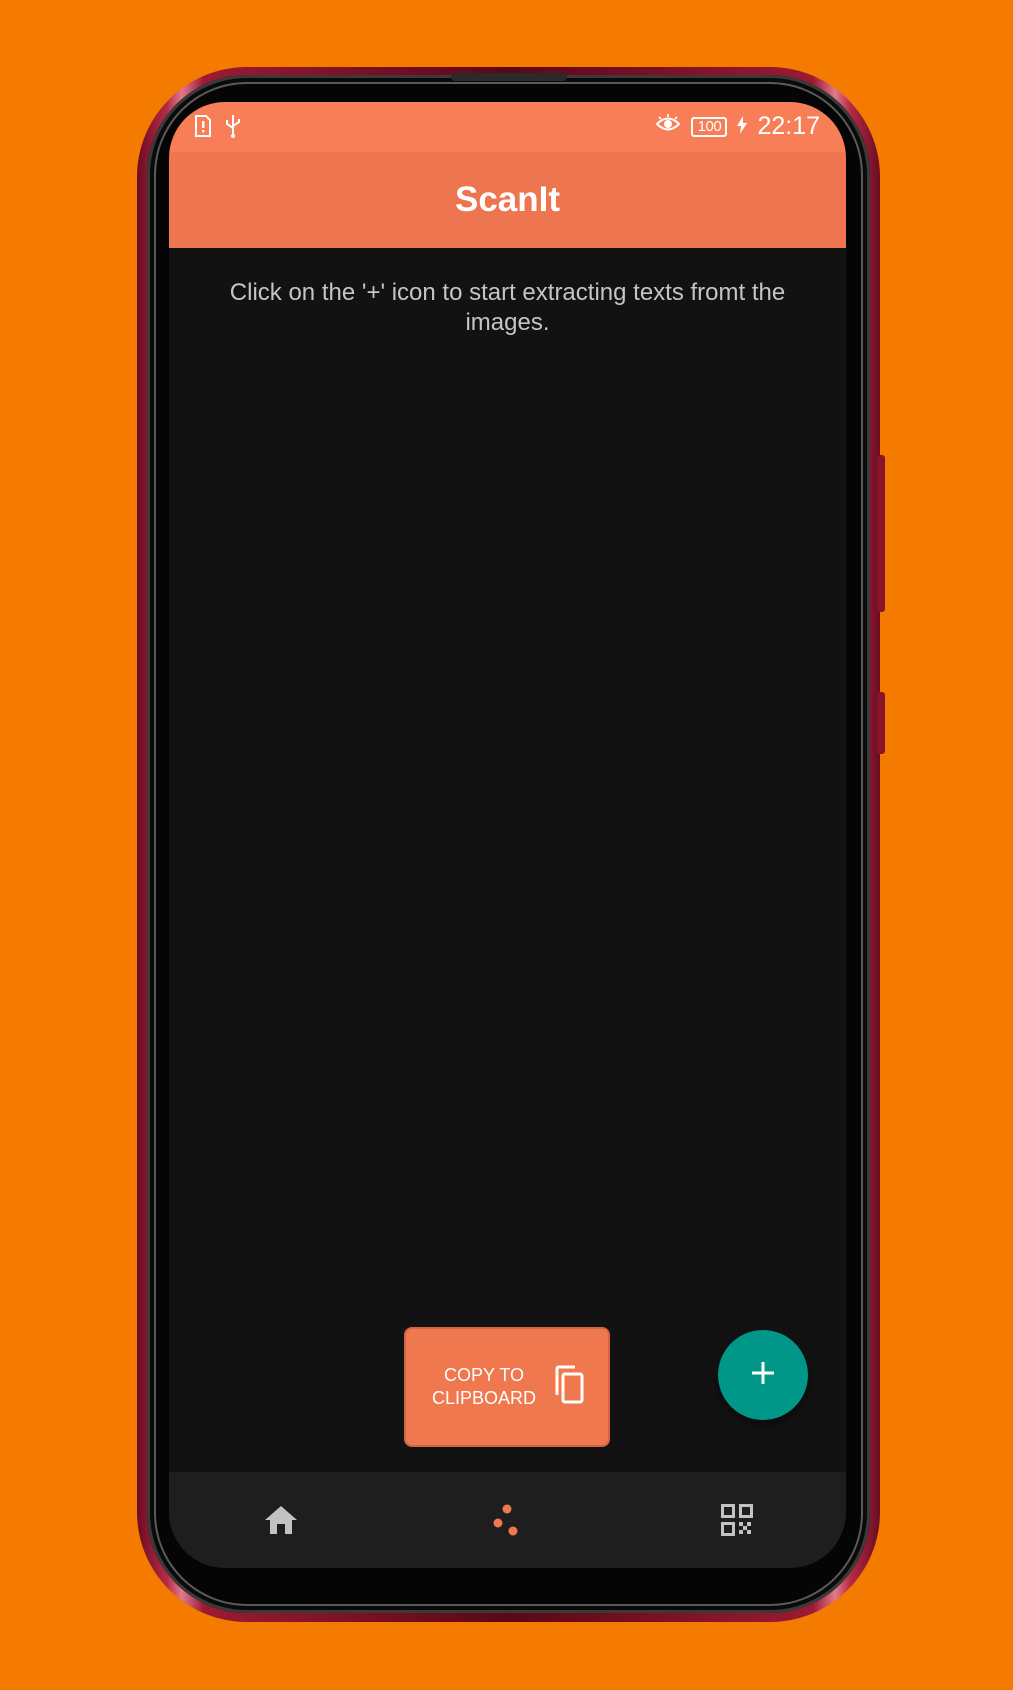  I want to click on nav-extract, so click(507, 1522).